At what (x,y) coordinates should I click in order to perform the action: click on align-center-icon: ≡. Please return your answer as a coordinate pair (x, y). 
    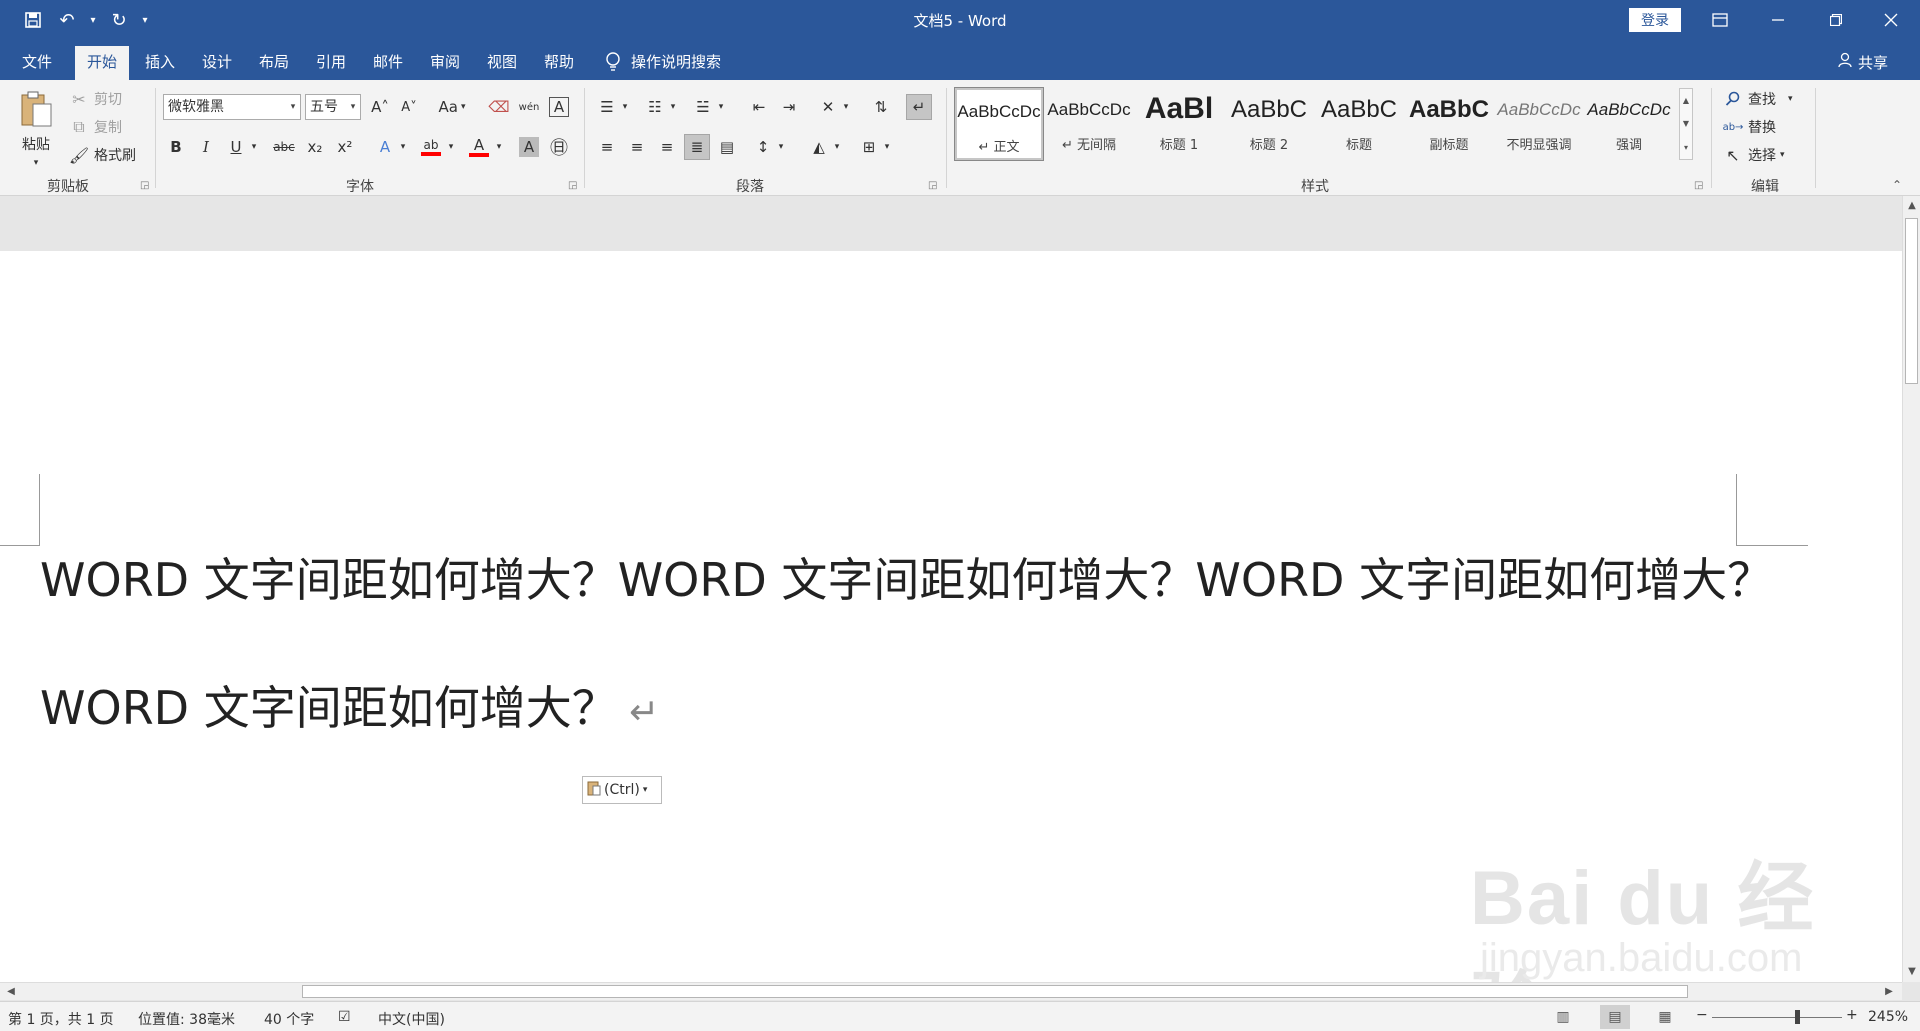
    Looking at the image, I should click on (637, 147).